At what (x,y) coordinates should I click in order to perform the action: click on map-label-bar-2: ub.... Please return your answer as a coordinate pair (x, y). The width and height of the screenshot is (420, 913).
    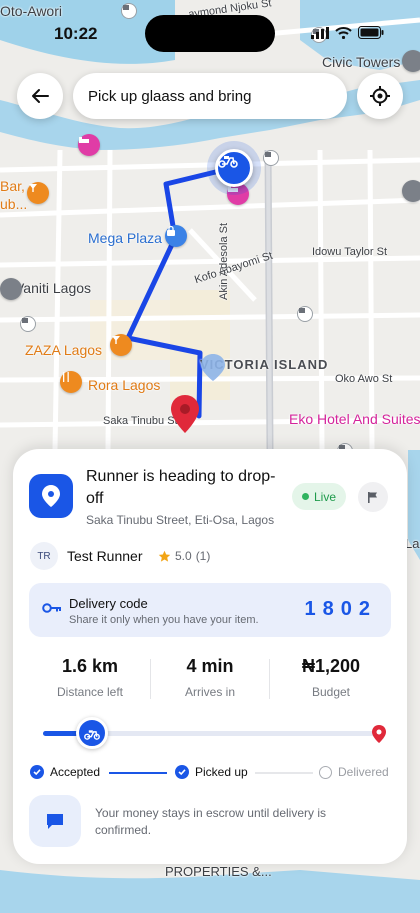
    Looking at the image, I should click on (14, 204).